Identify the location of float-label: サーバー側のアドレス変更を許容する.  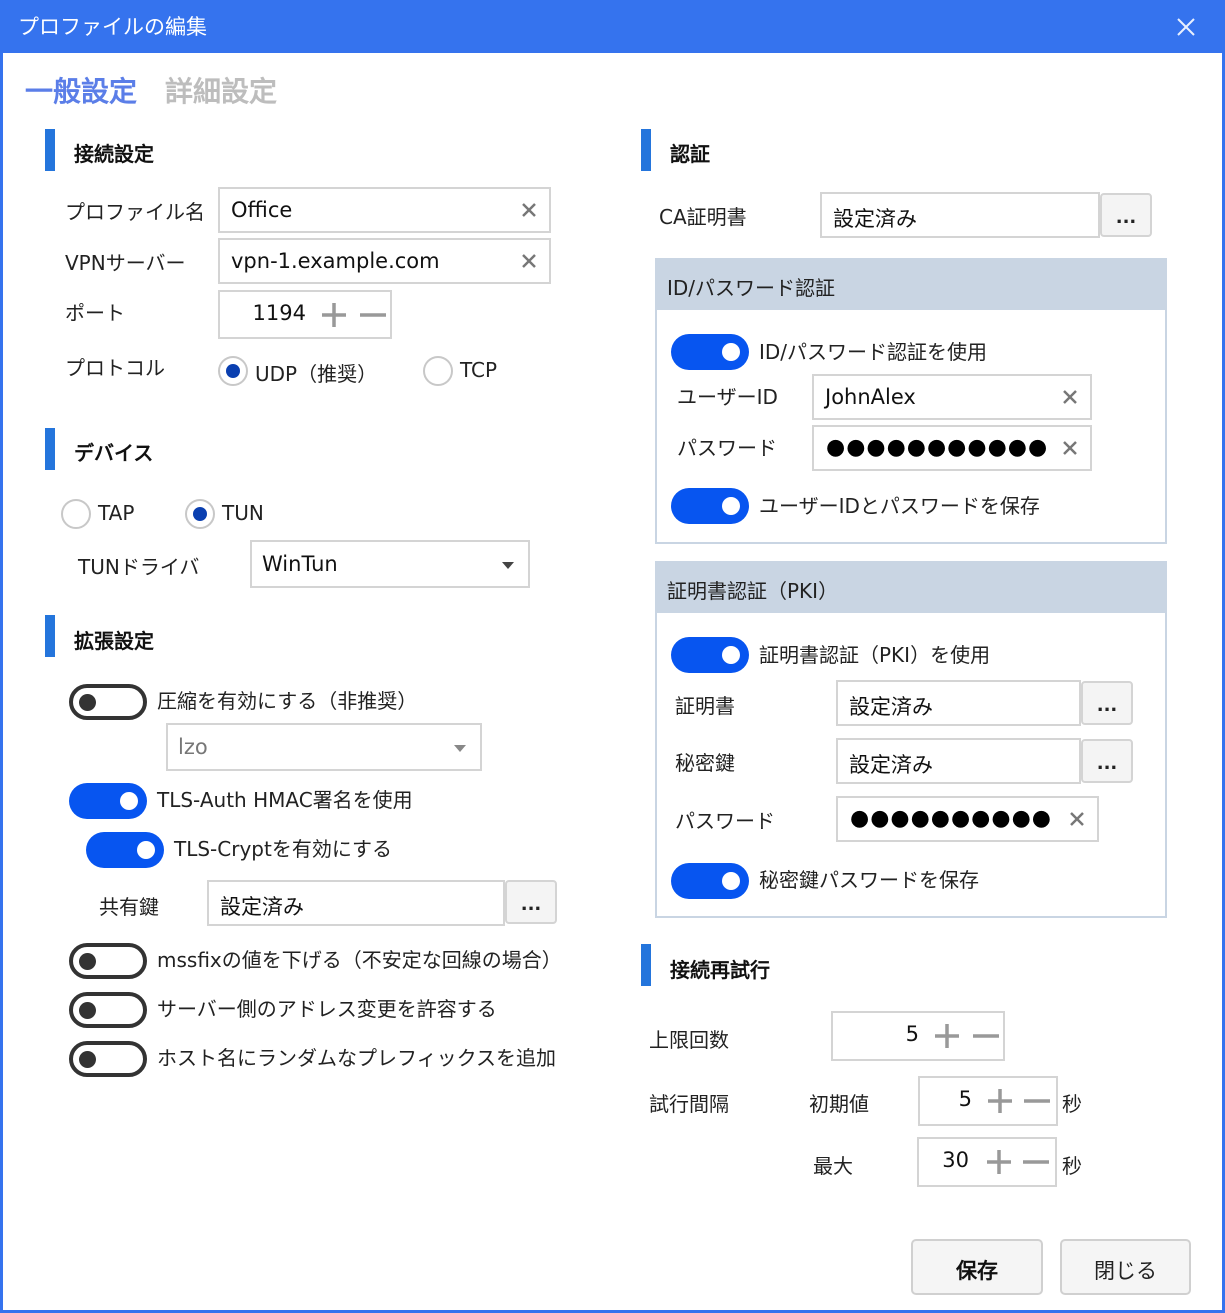
(327, 1009).